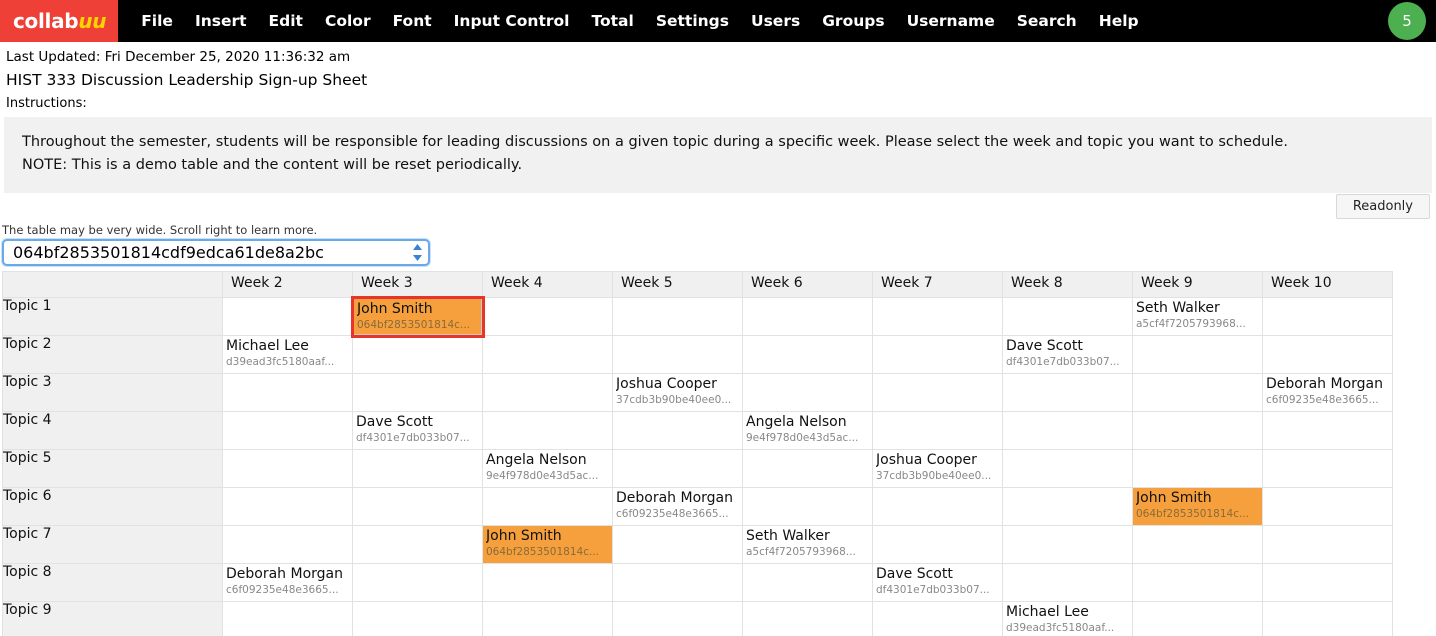 This screenshot has width=1436, height=636. I want to click on menu-item-insert: Insert, so click(221, 21).